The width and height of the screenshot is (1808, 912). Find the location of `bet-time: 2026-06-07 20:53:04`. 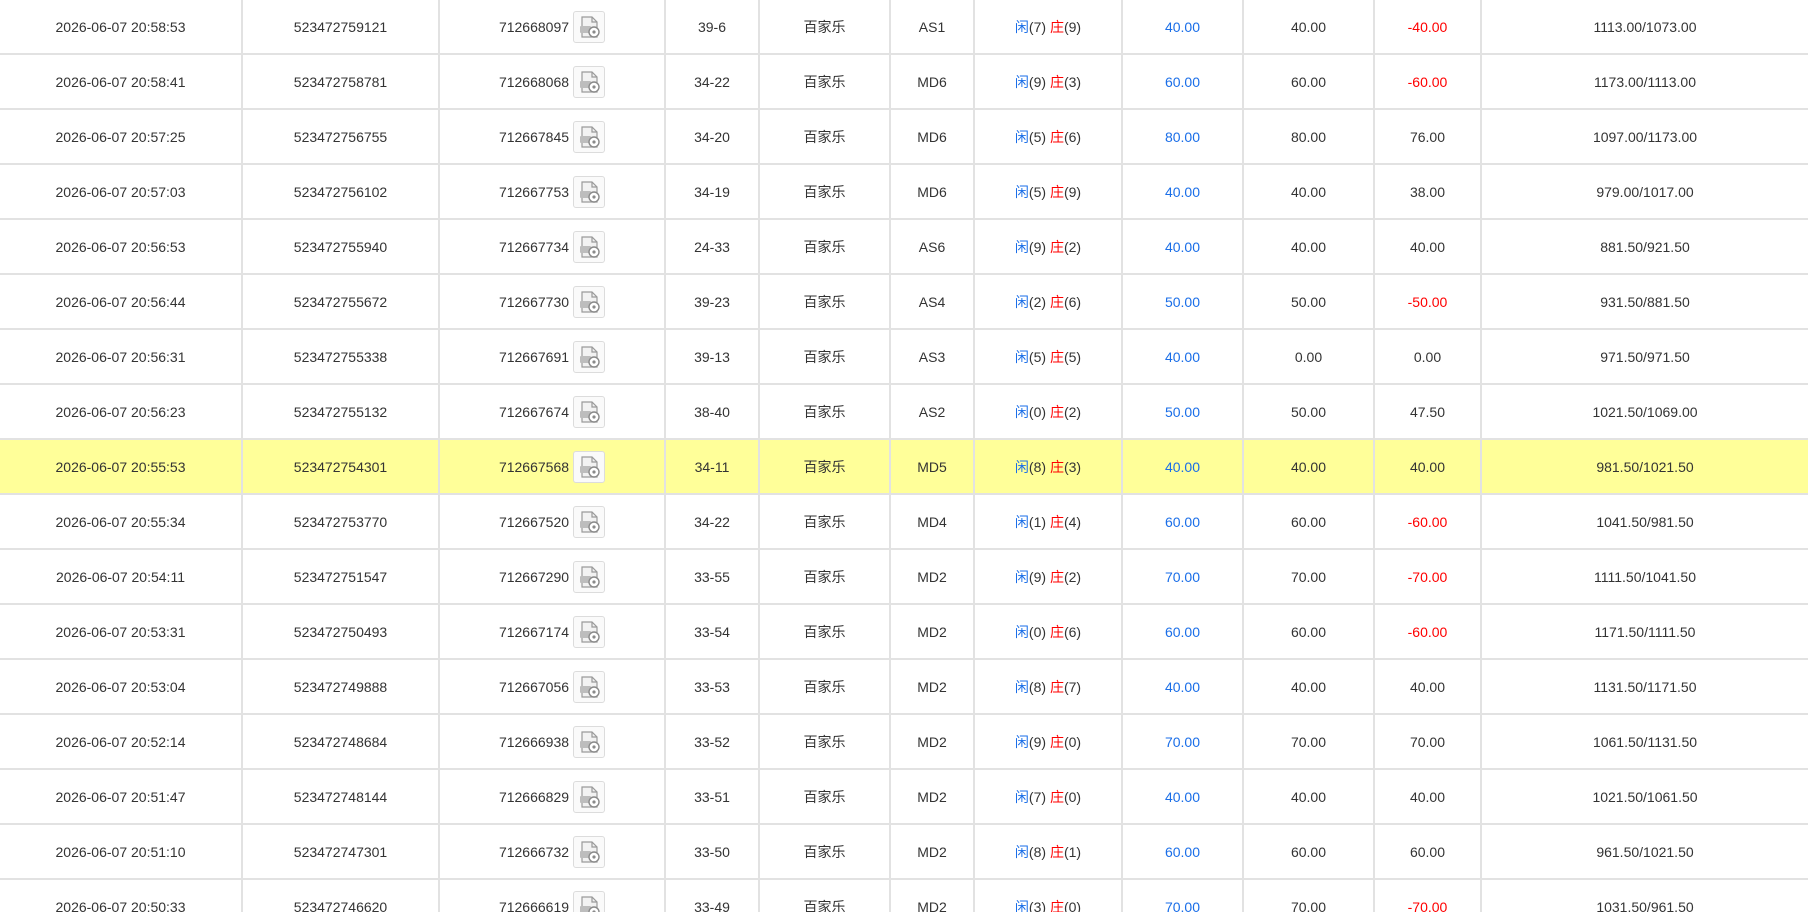

bet-time: 2026-06-07 20:53:04 is located at coordinates (121, 687).